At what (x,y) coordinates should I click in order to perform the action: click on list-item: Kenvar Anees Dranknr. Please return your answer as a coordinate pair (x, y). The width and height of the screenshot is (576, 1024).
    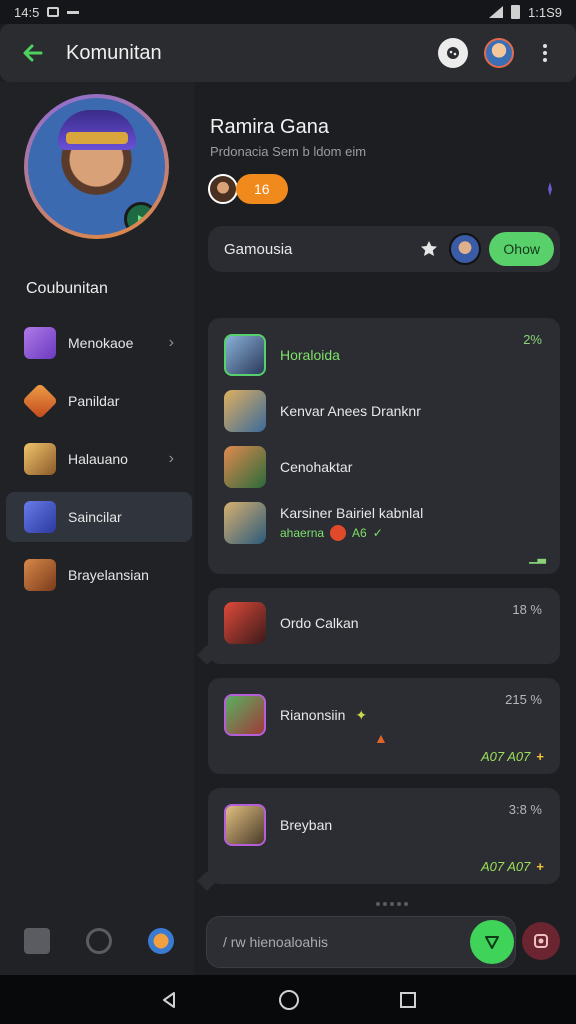
    Looking at the image, I should click on (322, 411).